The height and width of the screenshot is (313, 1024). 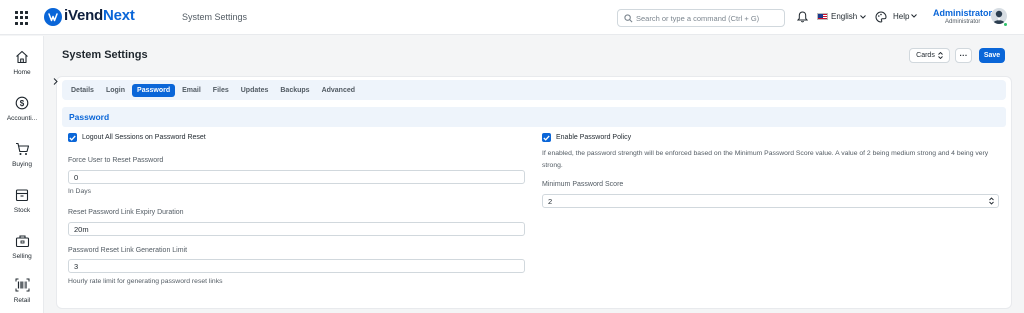 What do you see at coordinates (822, 16) in the screenshot?
I see `us-flag-icon` at bounding box center [822, 16].